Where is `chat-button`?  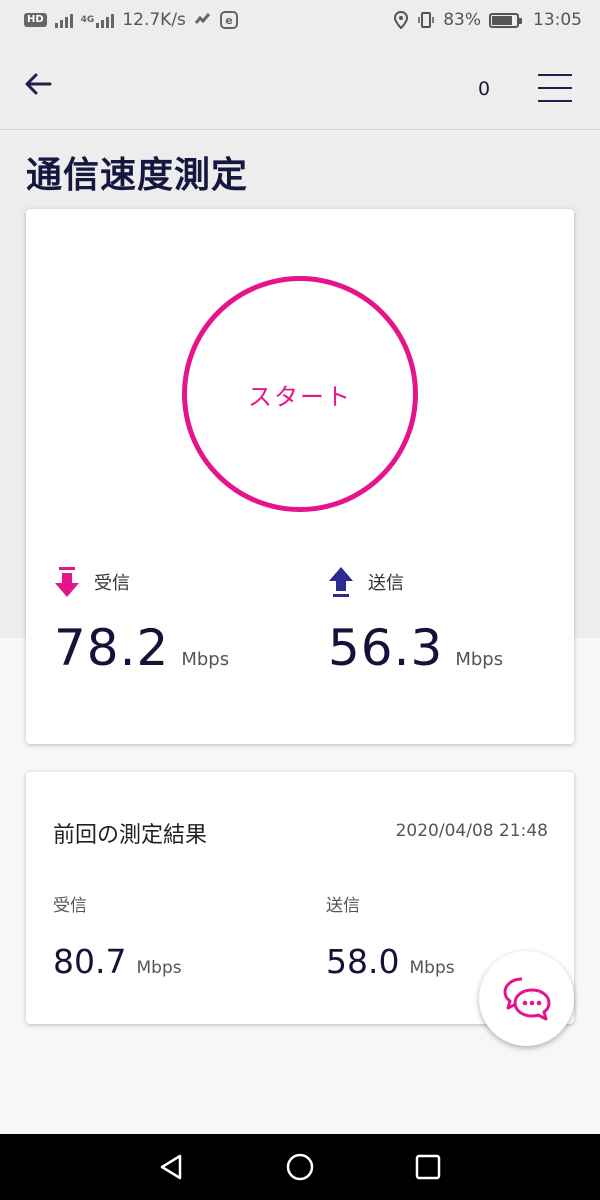 chat-button is located at coordinates (526, 998).